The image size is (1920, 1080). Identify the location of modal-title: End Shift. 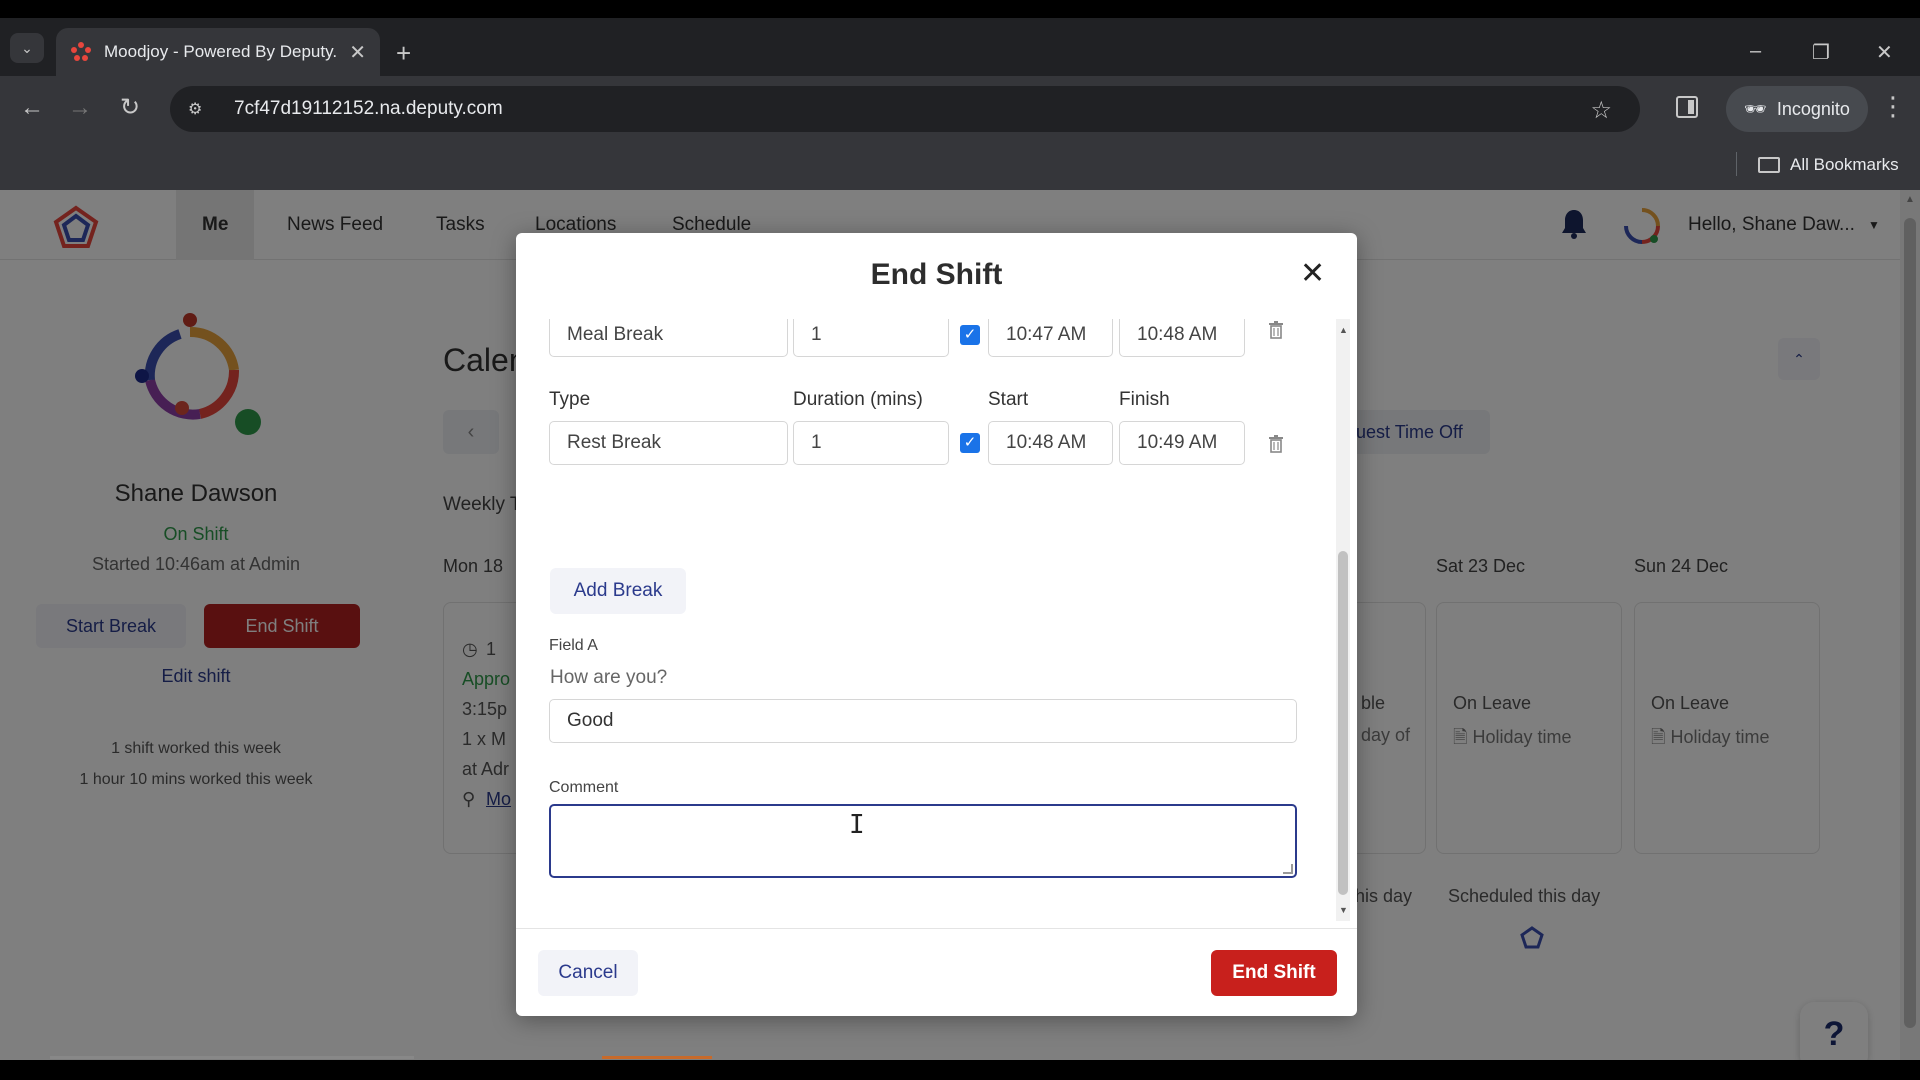
(936, 274).